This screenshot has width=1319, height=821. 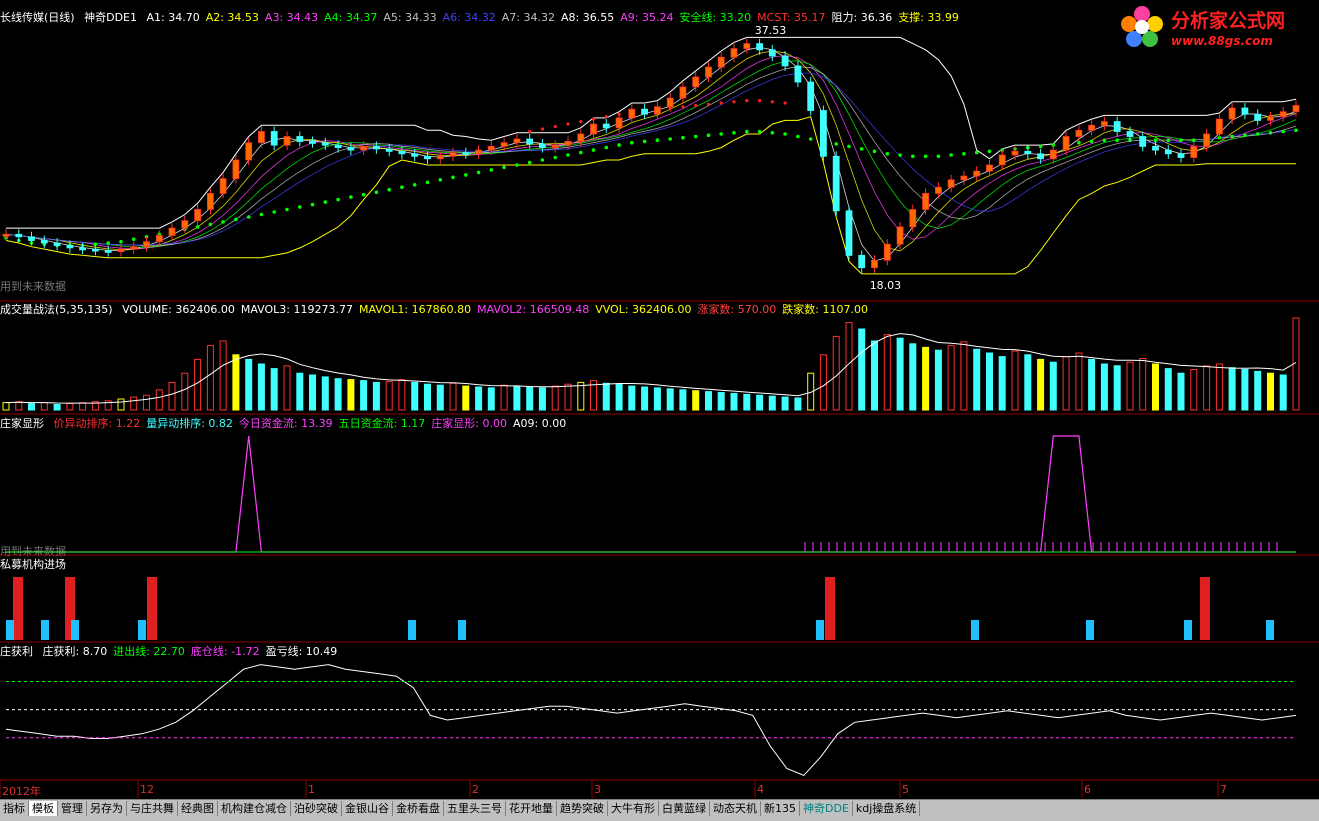 What do you see at coordinates (152, 808) in the screenshot?
I see `tab-4: 与庄共舞` at bounding box center [152, 808].